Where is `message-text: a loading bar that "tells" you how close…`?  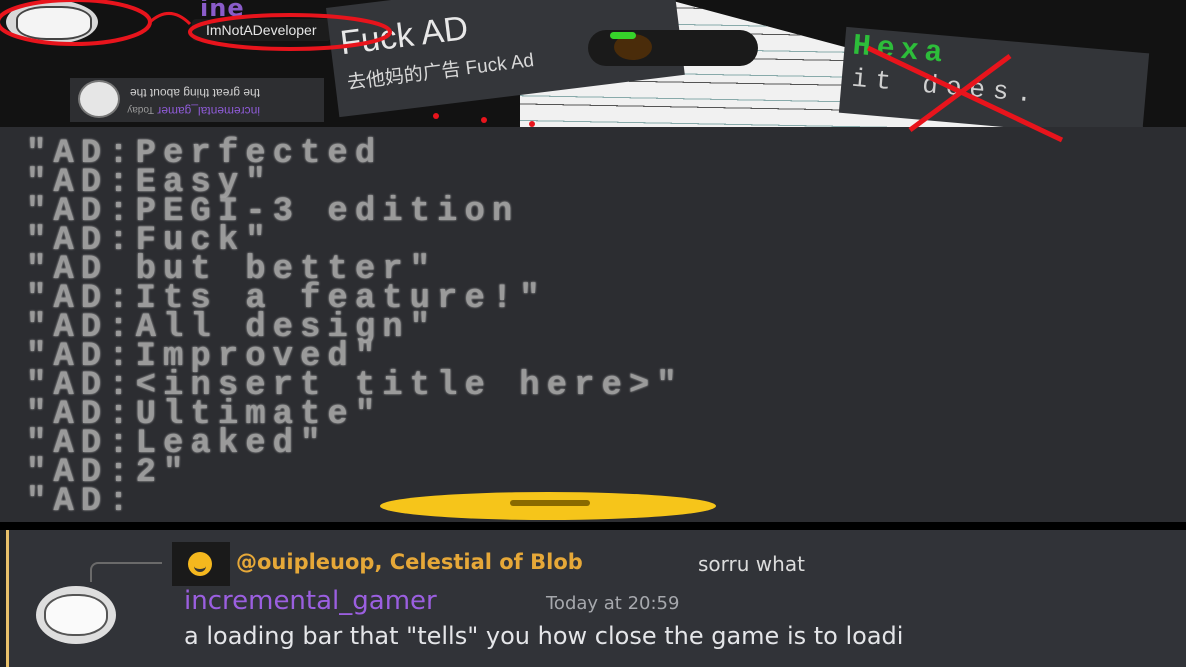 message-text: a loading bar that "tells" you how close… is located at coordinates (544, 636).